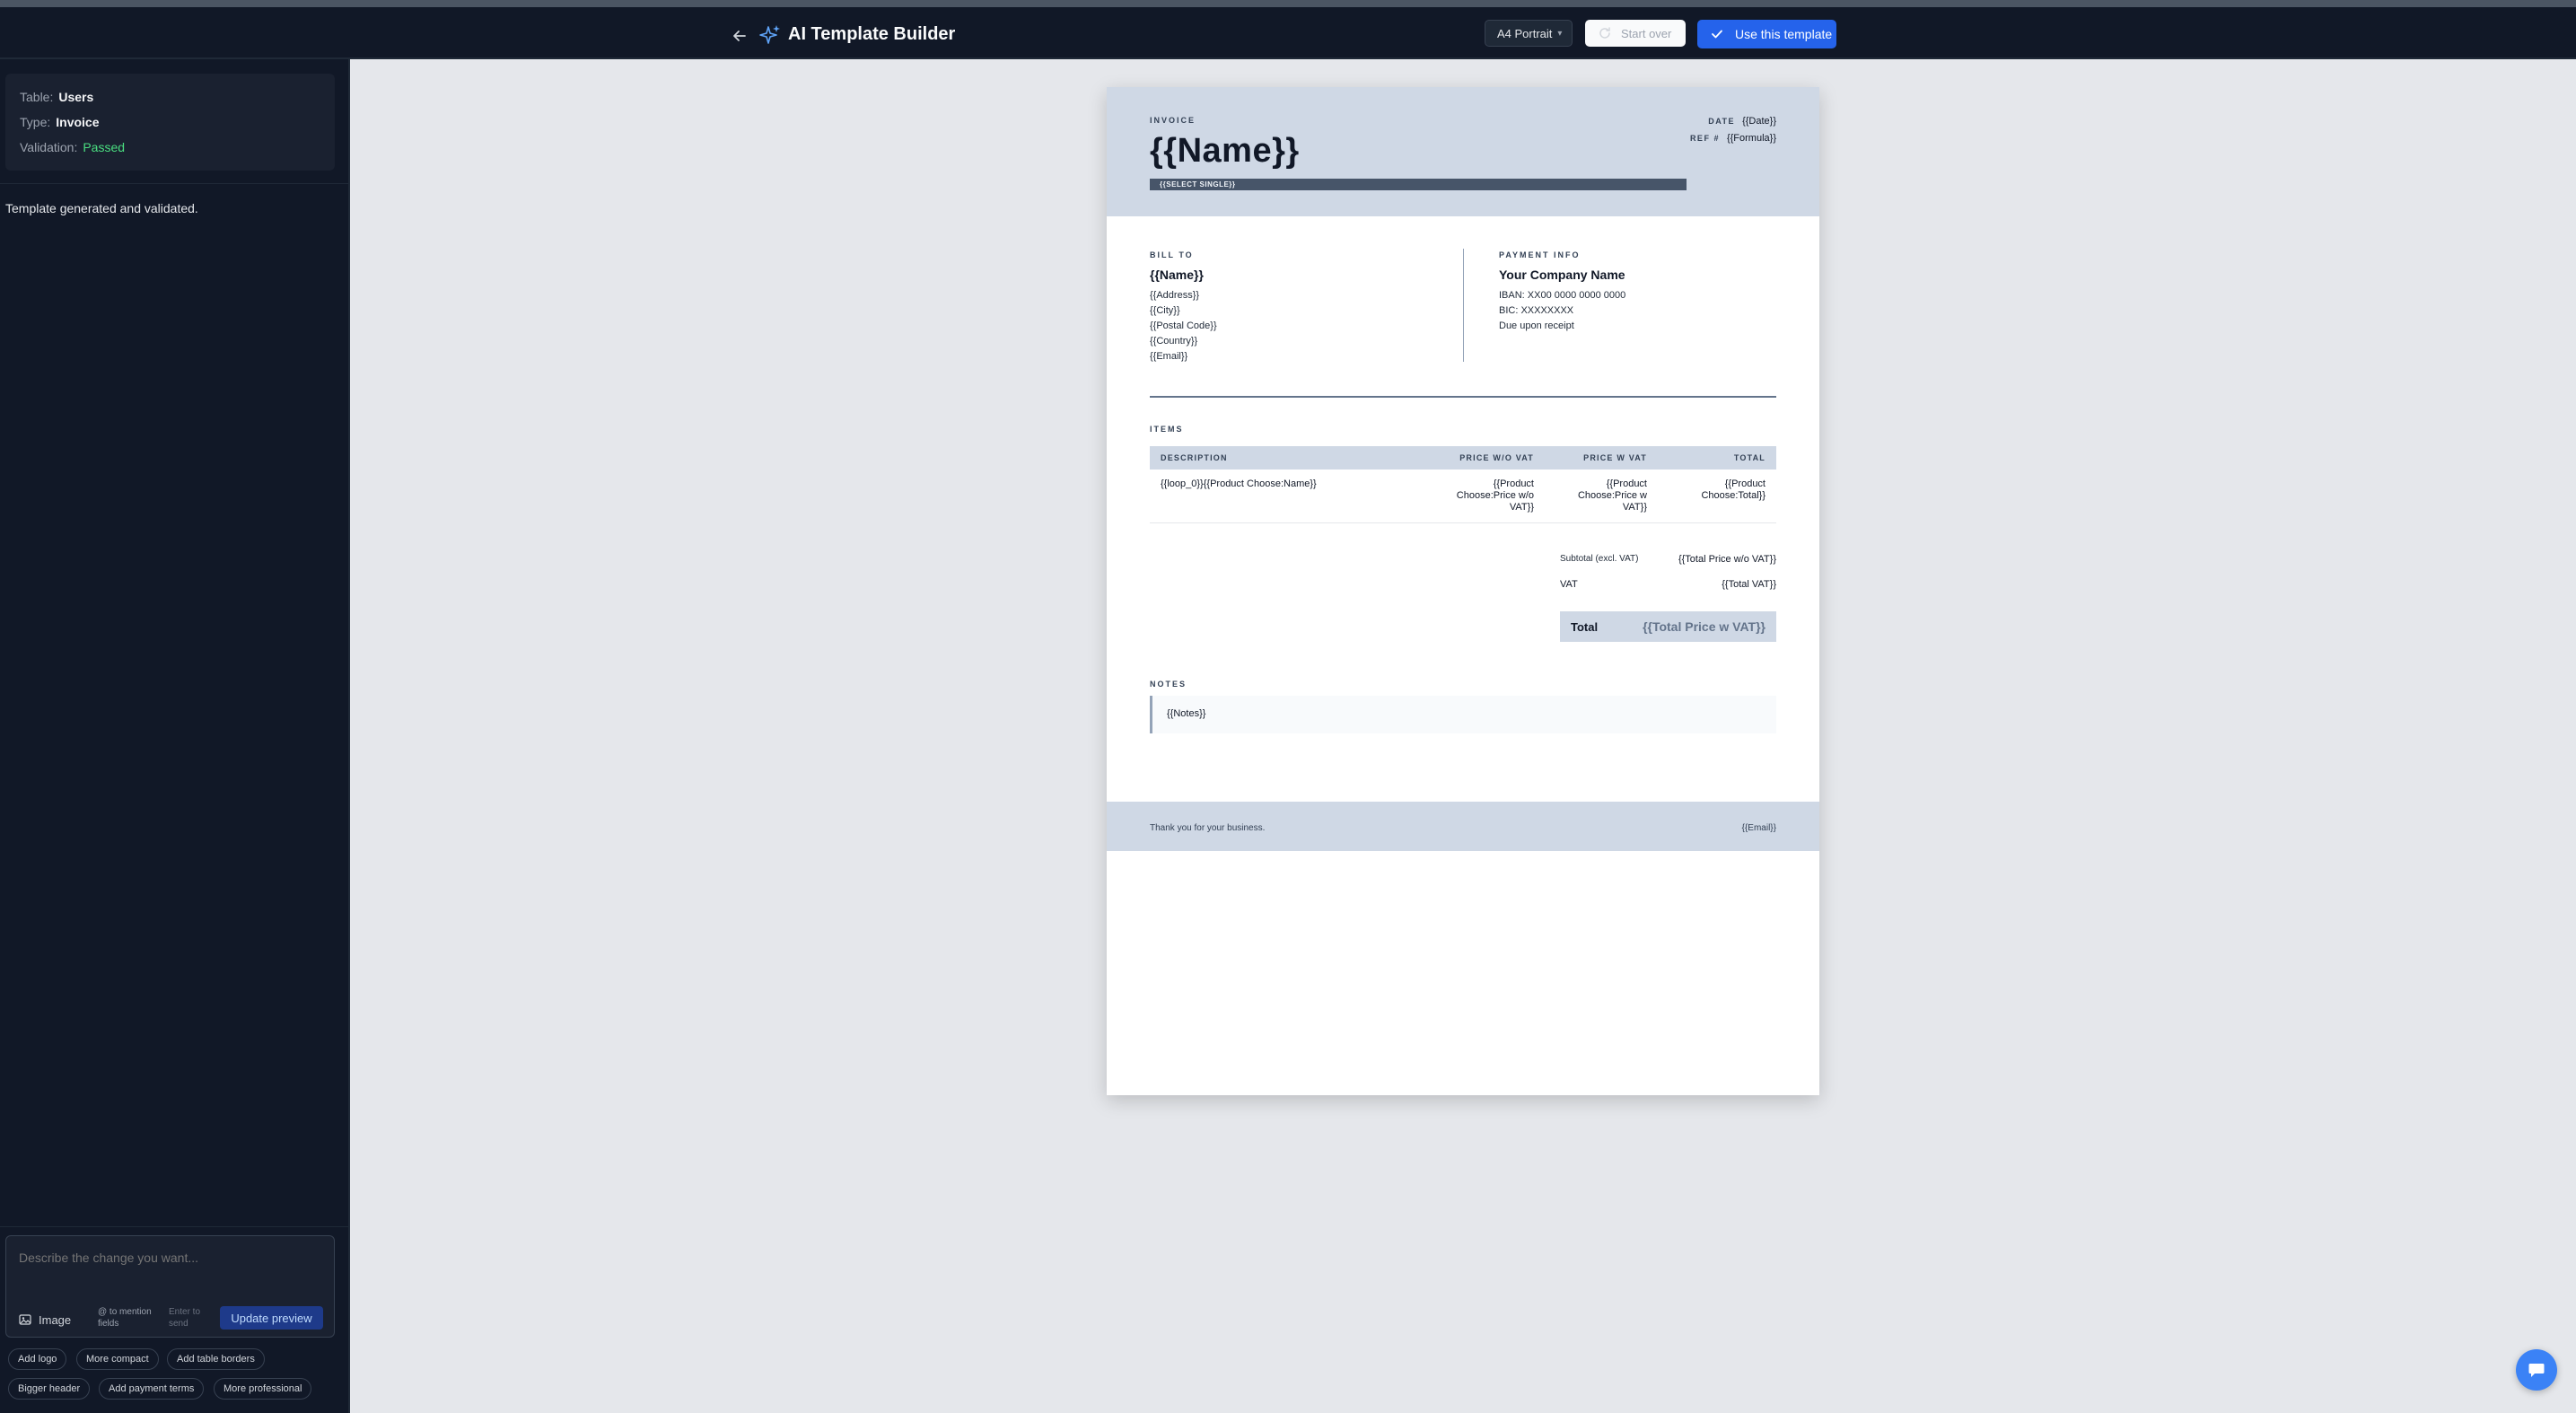  What do you see at coordinates (1169, 356) in the screenshot?
I see `bill-to-line: {{Email}}` at bounding box center [1169, 356].